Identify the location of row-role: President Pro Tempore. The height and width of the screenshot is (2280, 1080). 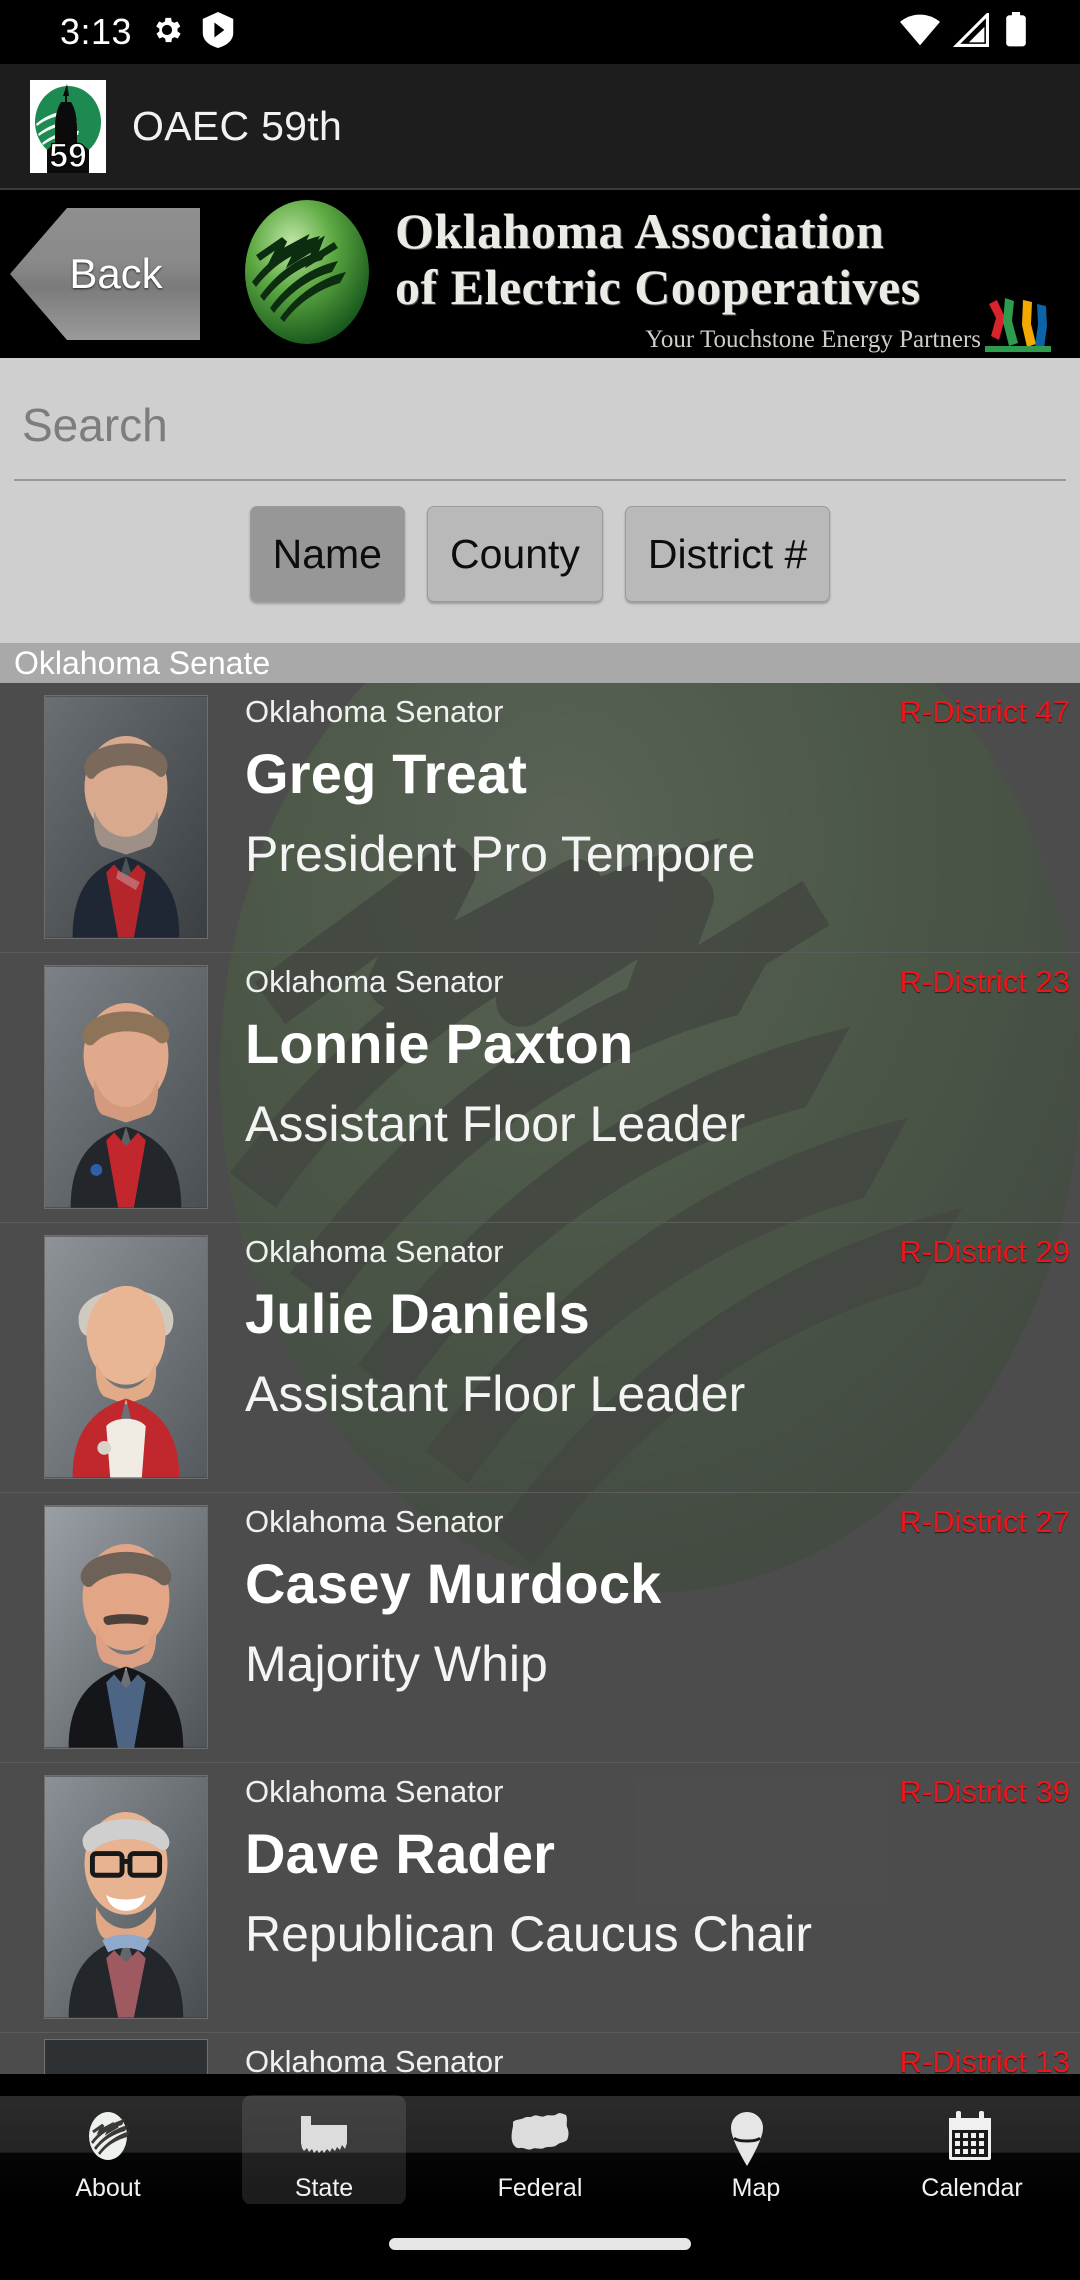
(500, 854).